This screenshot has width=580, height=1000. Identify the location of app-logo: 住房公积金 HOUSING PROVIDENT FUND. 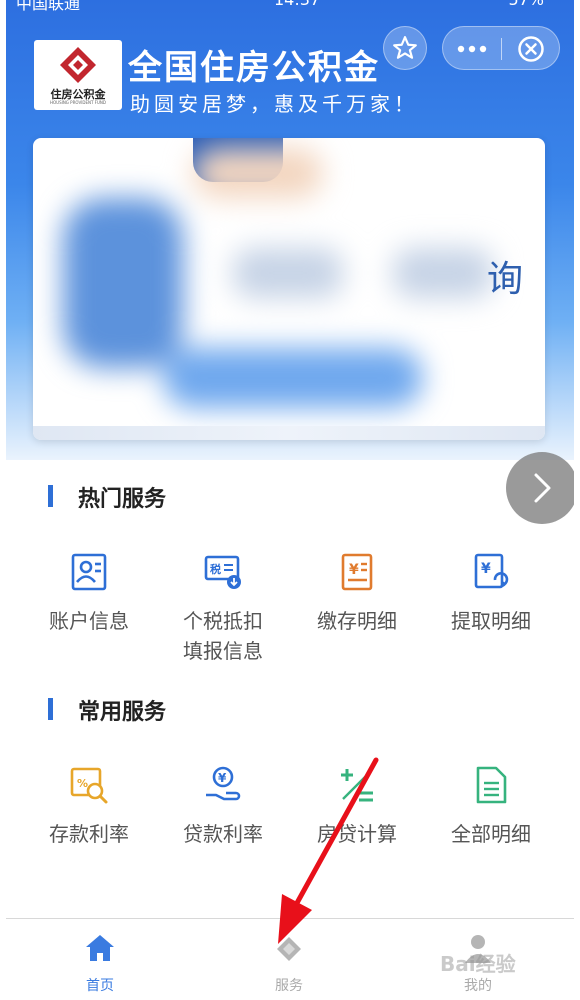
(78, 75).